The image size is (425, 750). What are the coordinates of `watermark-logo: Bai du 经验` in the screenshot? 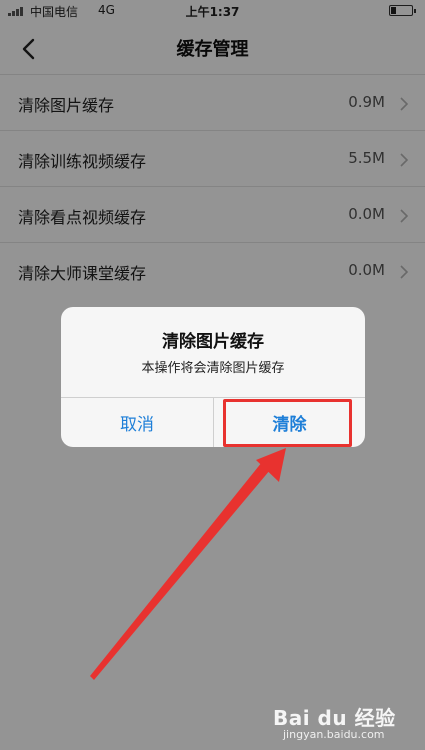 It's located at (334, 718).